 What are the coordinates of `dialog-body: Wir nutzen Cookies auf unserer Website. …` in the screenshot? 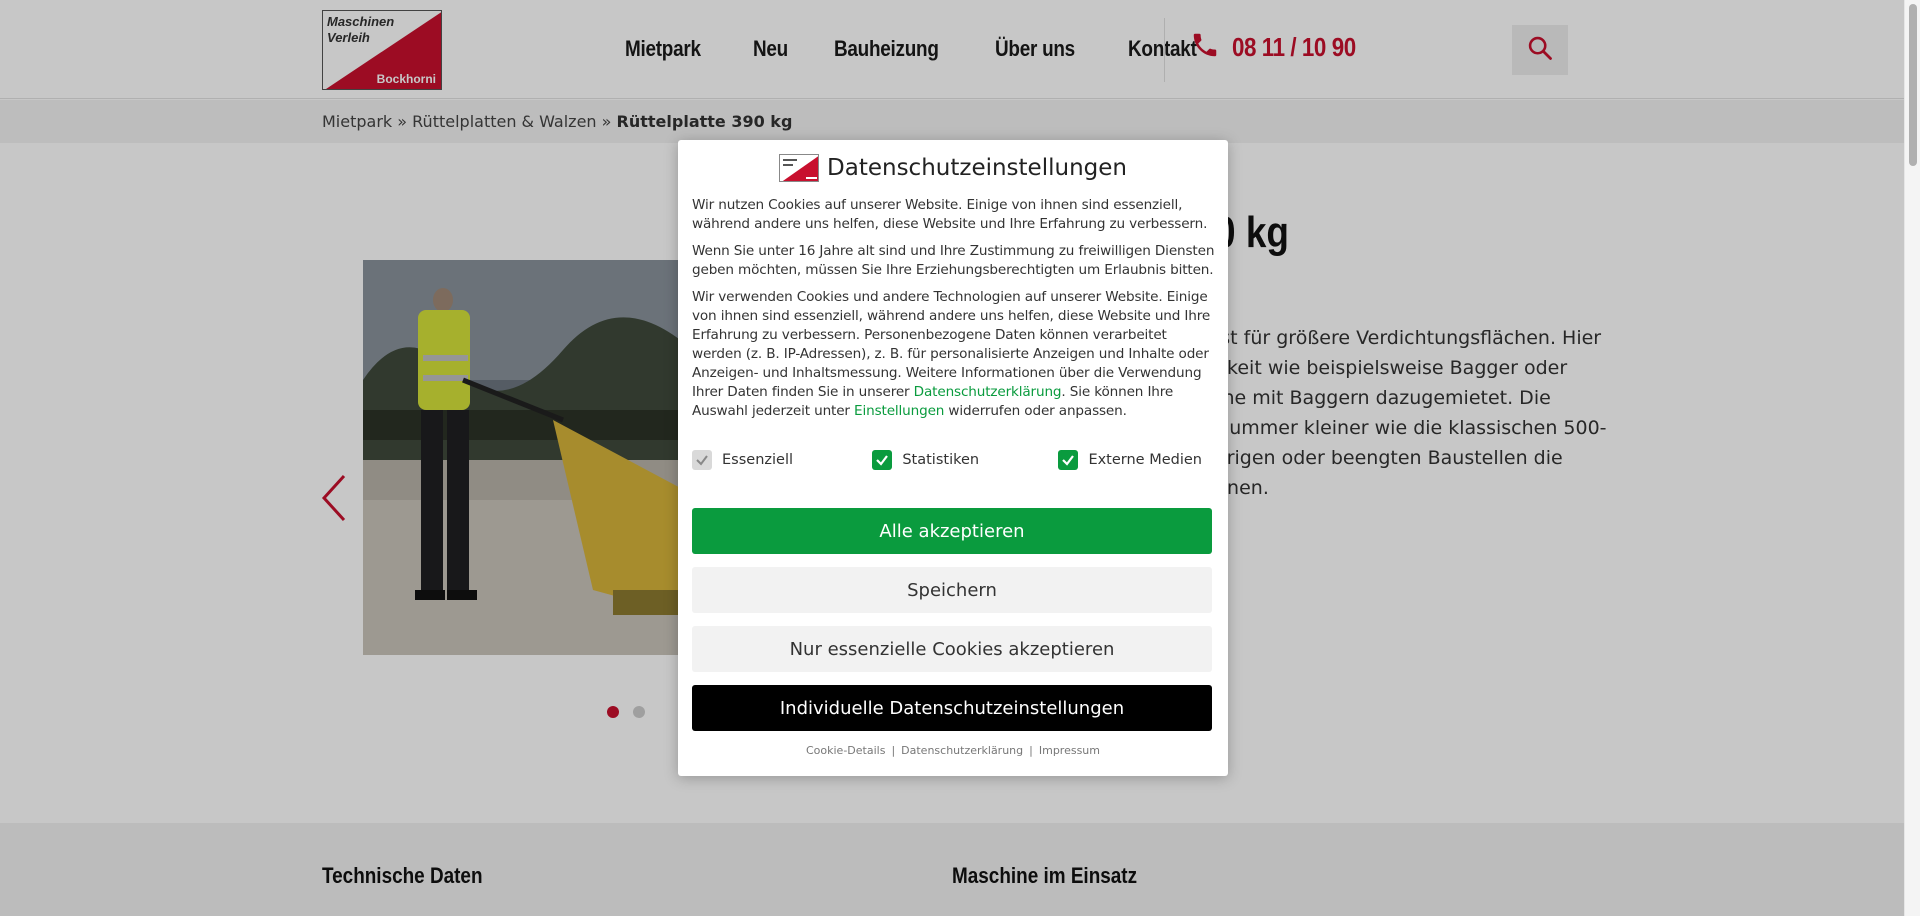 It's located at (954, 312).